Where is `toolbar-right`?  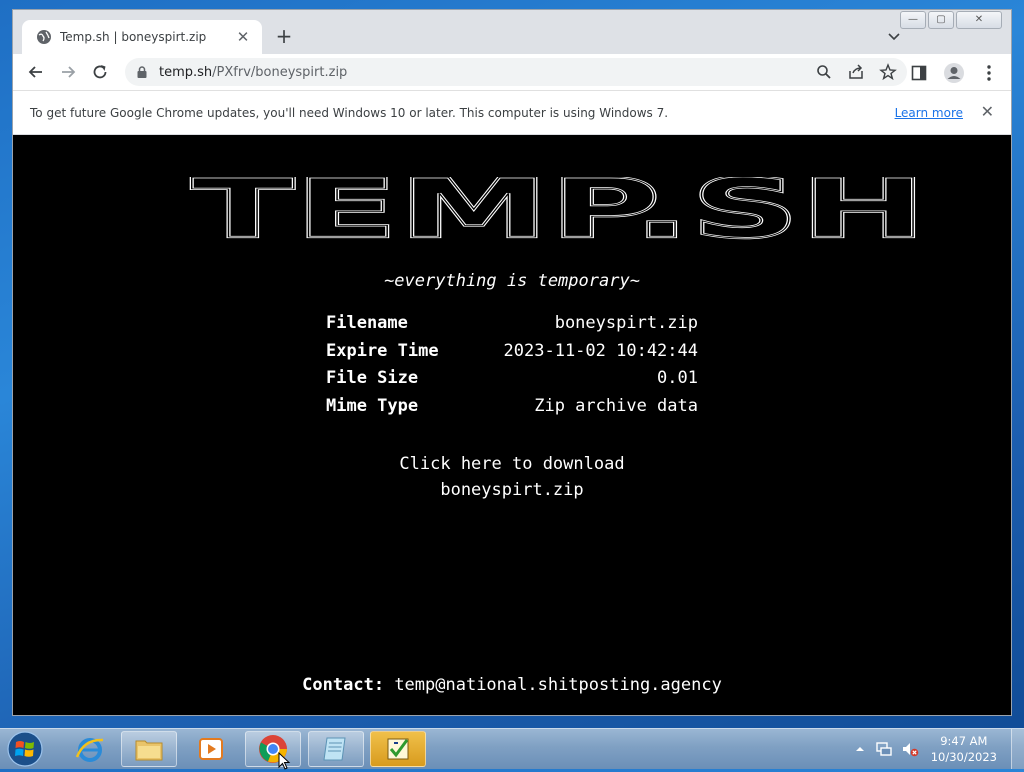 toolbar-right is located at coordinates (954, 73).